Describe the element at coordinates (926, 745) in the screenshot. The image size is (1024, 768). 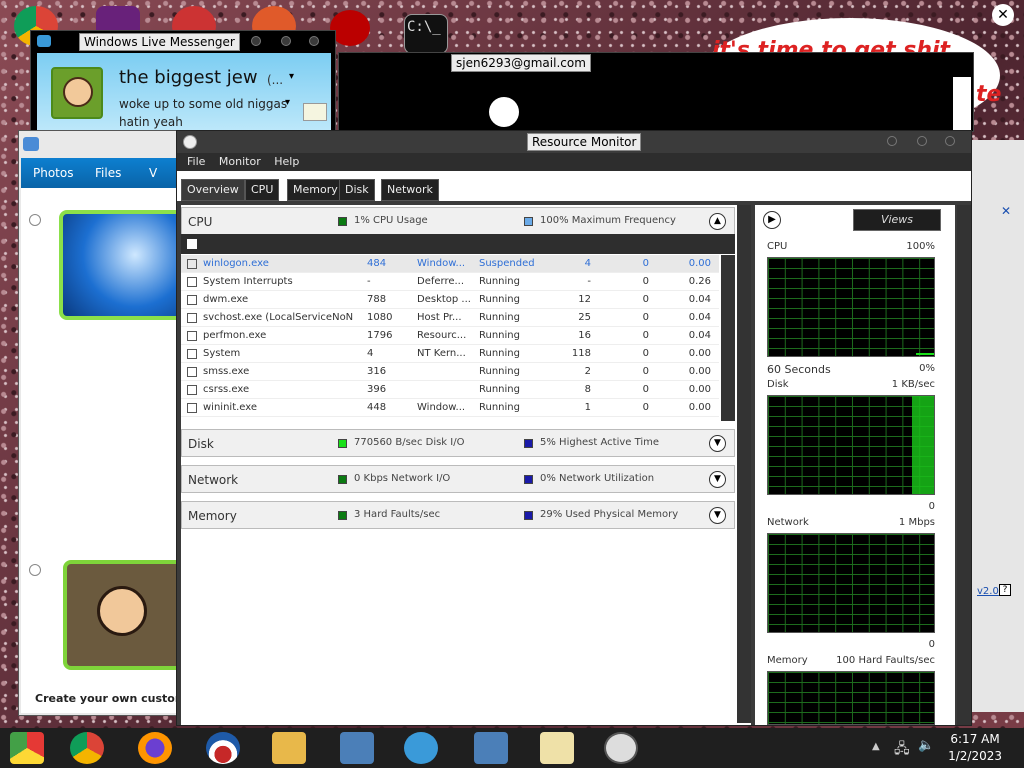
I see `volume-icon: 🔈` at that location.